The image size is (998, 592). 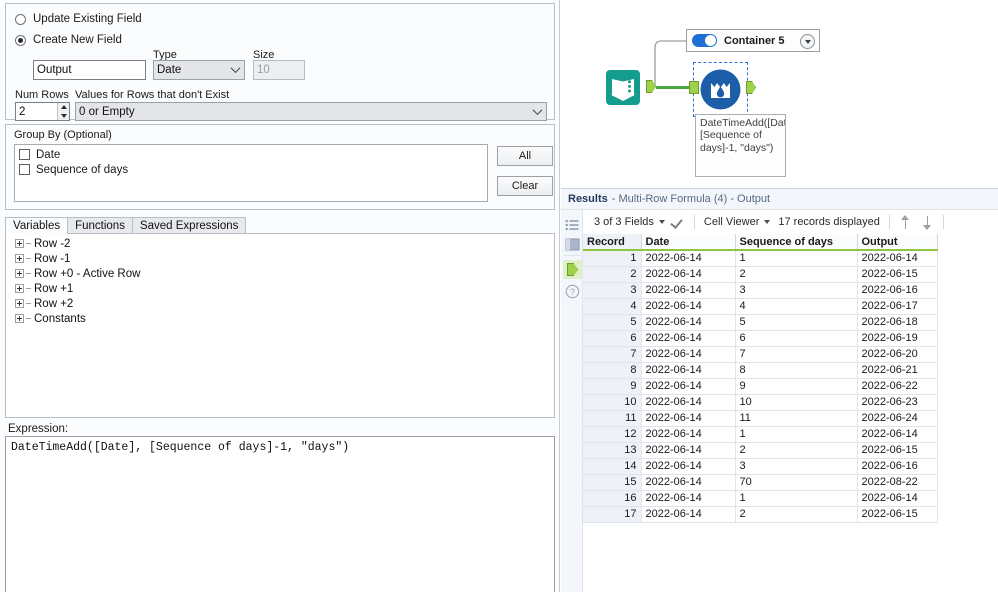 I want to click on column-header-output: Output, so click(x=897, y=242).